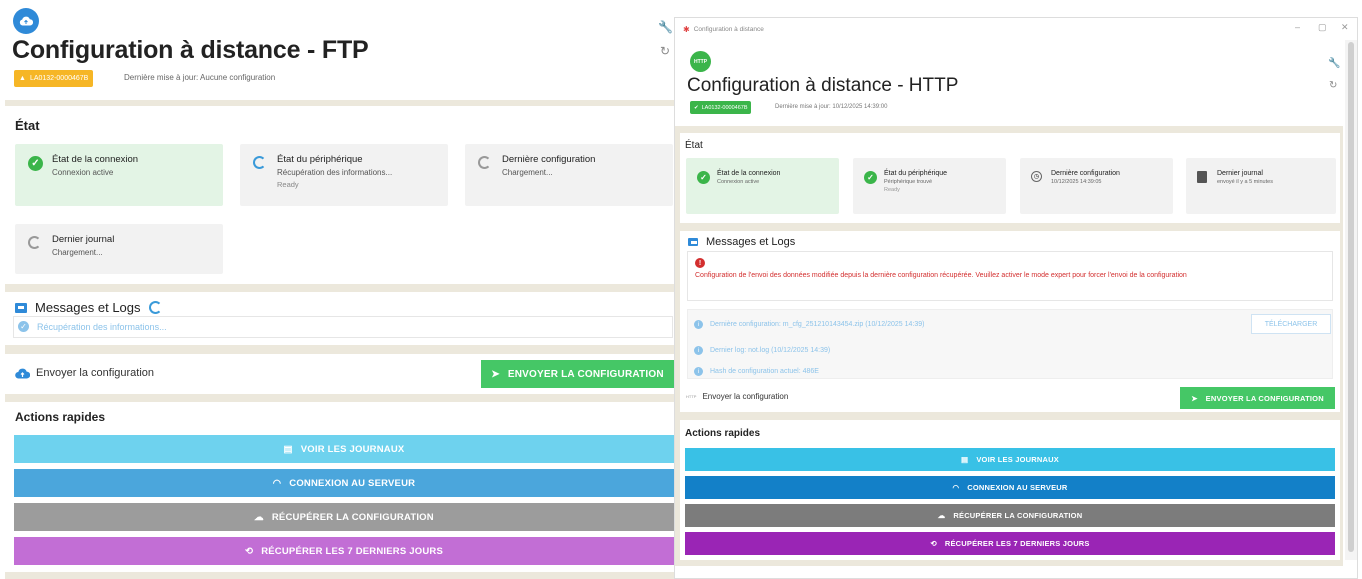 The image size is (1362, 579). What do you see at coordinates (728, 29) in the screenshot?
I see `window-title: Configuration à distance` at bounding box center [728, 29].